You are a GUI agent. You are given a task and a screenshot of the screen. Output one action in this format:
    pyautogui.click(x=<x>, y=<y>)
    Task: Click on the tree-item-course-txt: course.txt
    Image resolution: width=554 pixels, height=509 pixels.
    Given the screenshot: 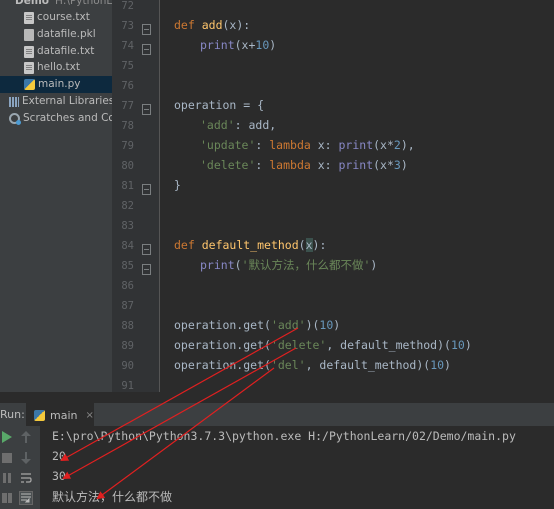 What is the action you would take?
    pyautogui.click(x=57, y=17)
    